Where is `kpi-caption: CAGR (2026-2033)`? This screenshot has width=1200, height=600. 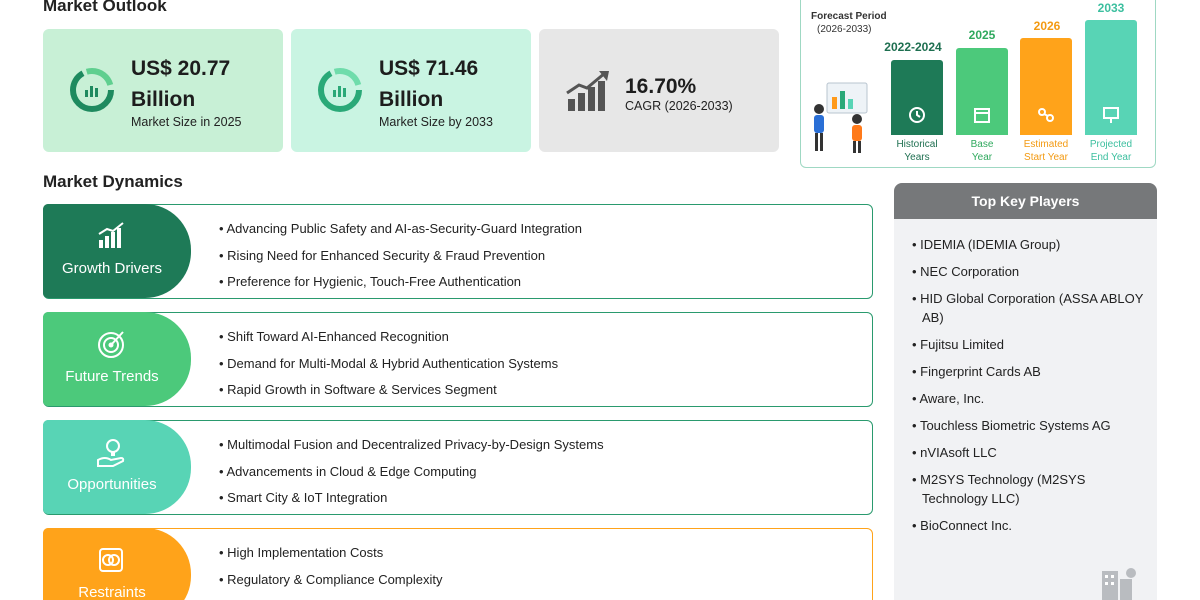 kpi-caption: CAGR (2026-2033) is located at coordinates (679, 106).